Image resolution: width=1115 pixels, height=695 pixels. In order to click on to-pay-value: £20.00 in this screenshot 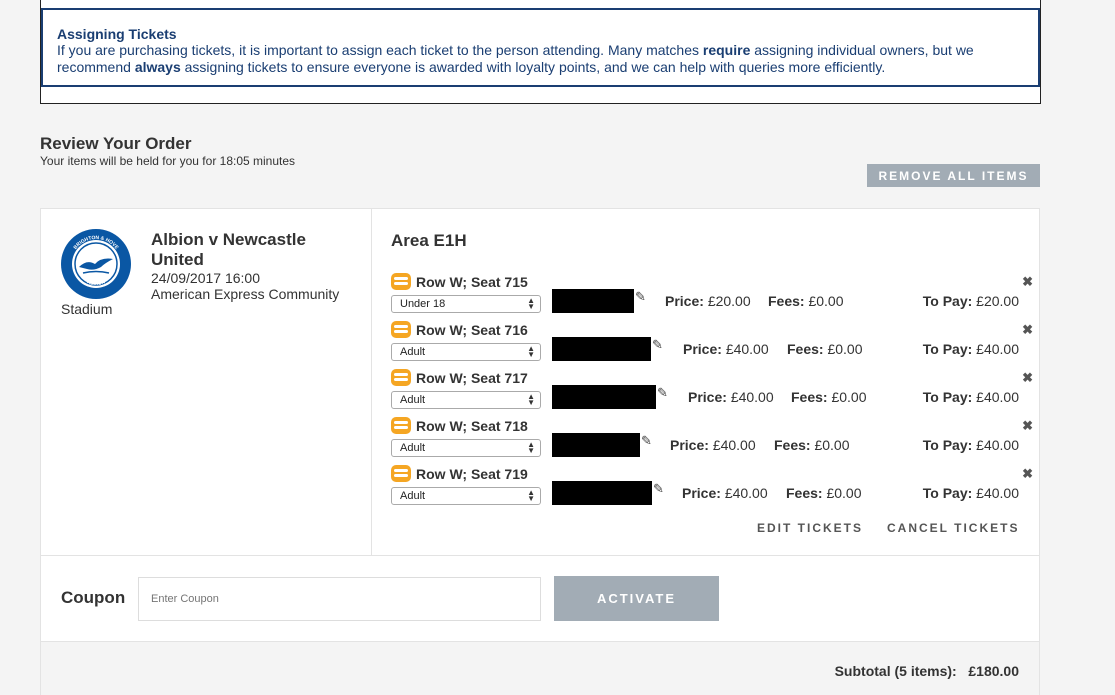, I will do `click(997, 301)`.